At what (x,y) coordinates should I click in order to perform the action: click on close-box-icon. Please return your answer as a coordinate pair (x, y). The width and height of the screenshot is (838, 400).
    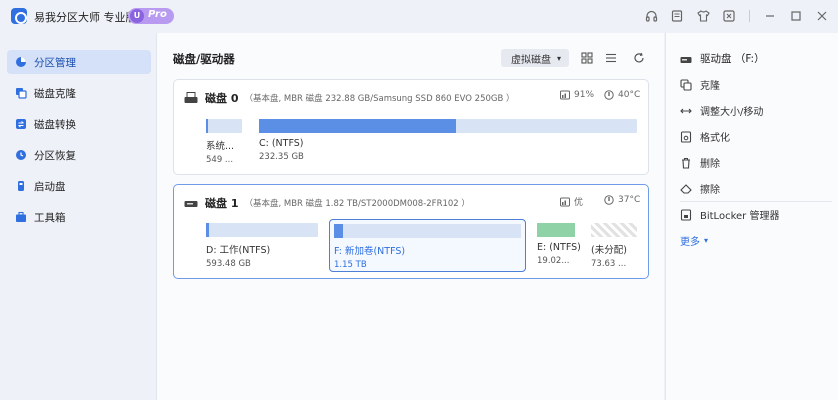
    Looking at the image, I should click on (729, 16).